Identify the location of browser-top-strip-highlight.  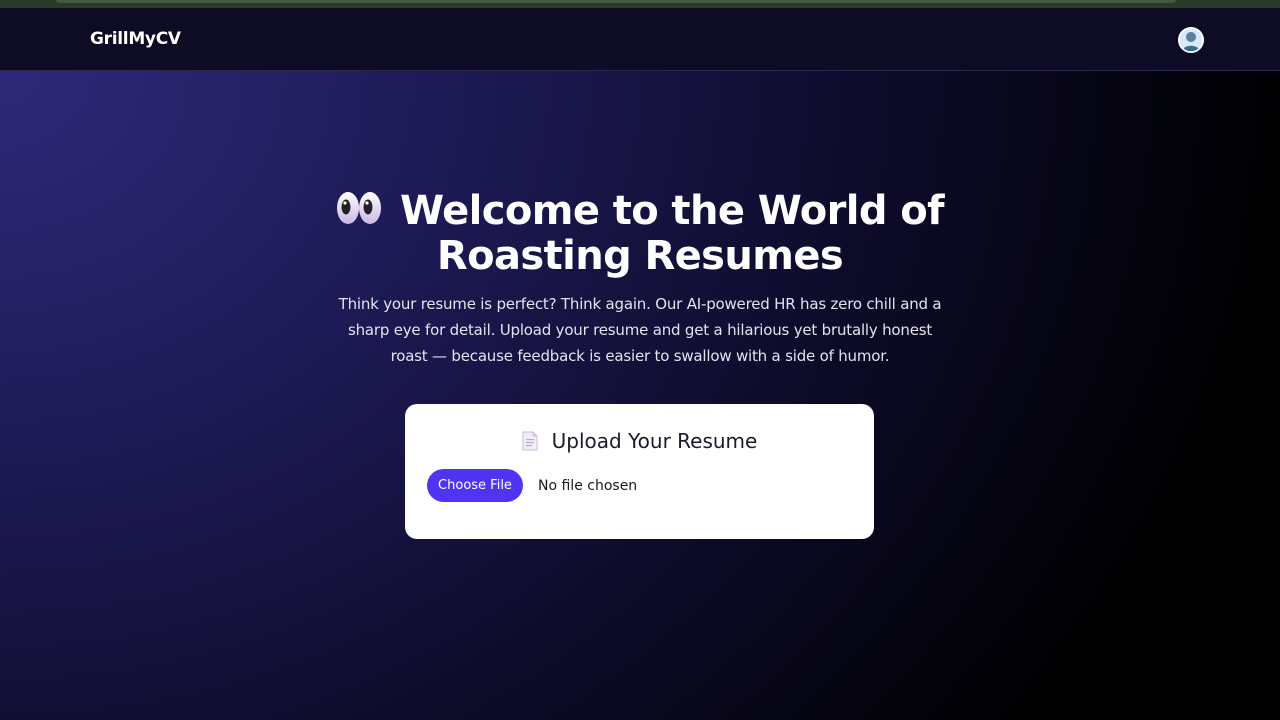
(616, 1).